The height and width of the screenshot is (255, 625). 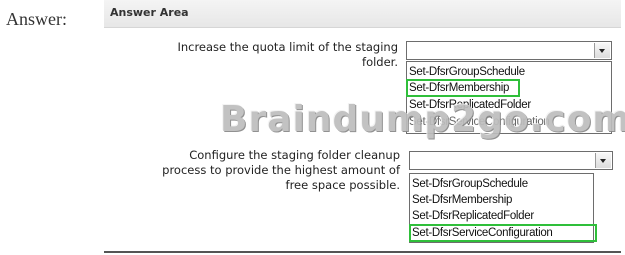 What do you see at coordinates (342, 185) in the screenshot?
I see `question-2-prompt-line: free space possible.` at bounding box center [342, 185].